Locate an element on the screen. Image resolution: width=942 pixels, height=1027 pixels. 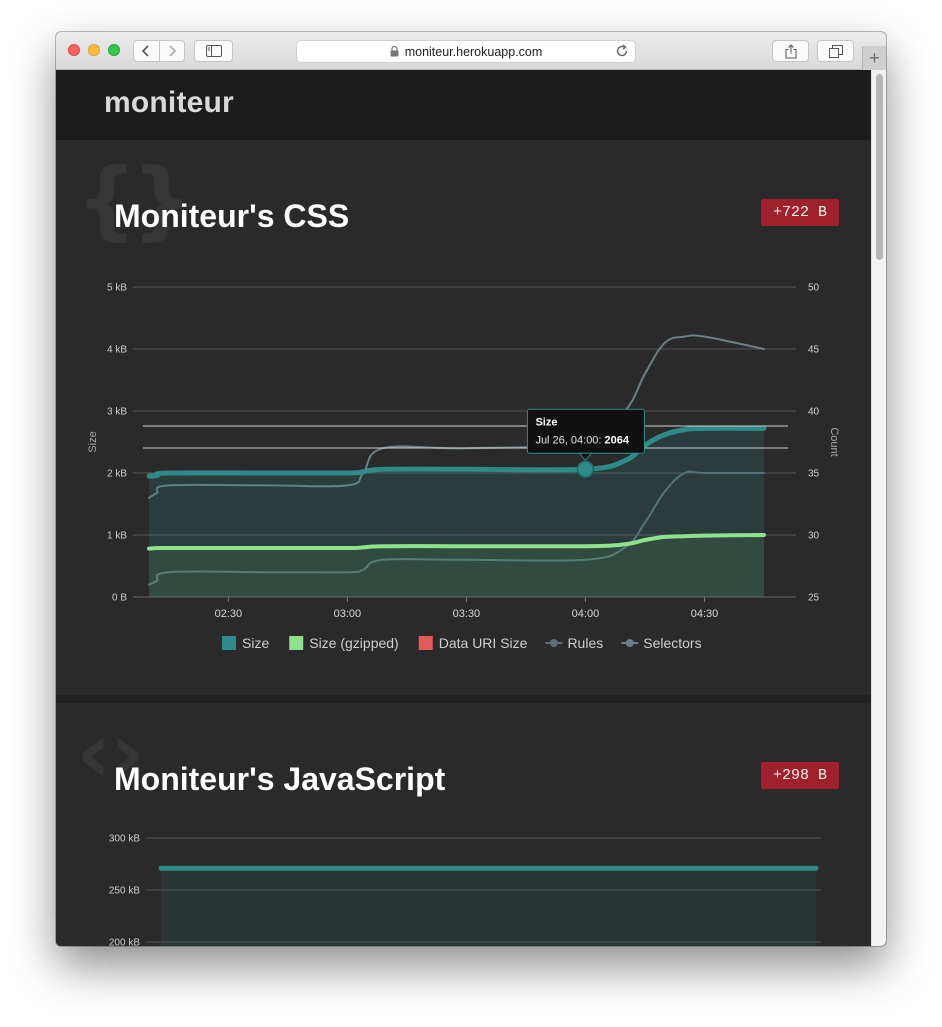
chevron-left-icon is located at coordinates (145, 51).